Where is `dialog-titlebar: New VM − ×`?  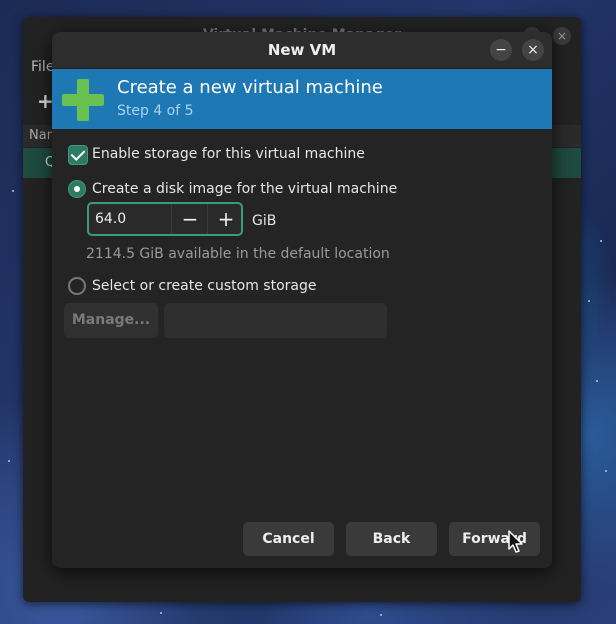
dialog-titlebar: New VM − × is located at coordinates (302, 50).